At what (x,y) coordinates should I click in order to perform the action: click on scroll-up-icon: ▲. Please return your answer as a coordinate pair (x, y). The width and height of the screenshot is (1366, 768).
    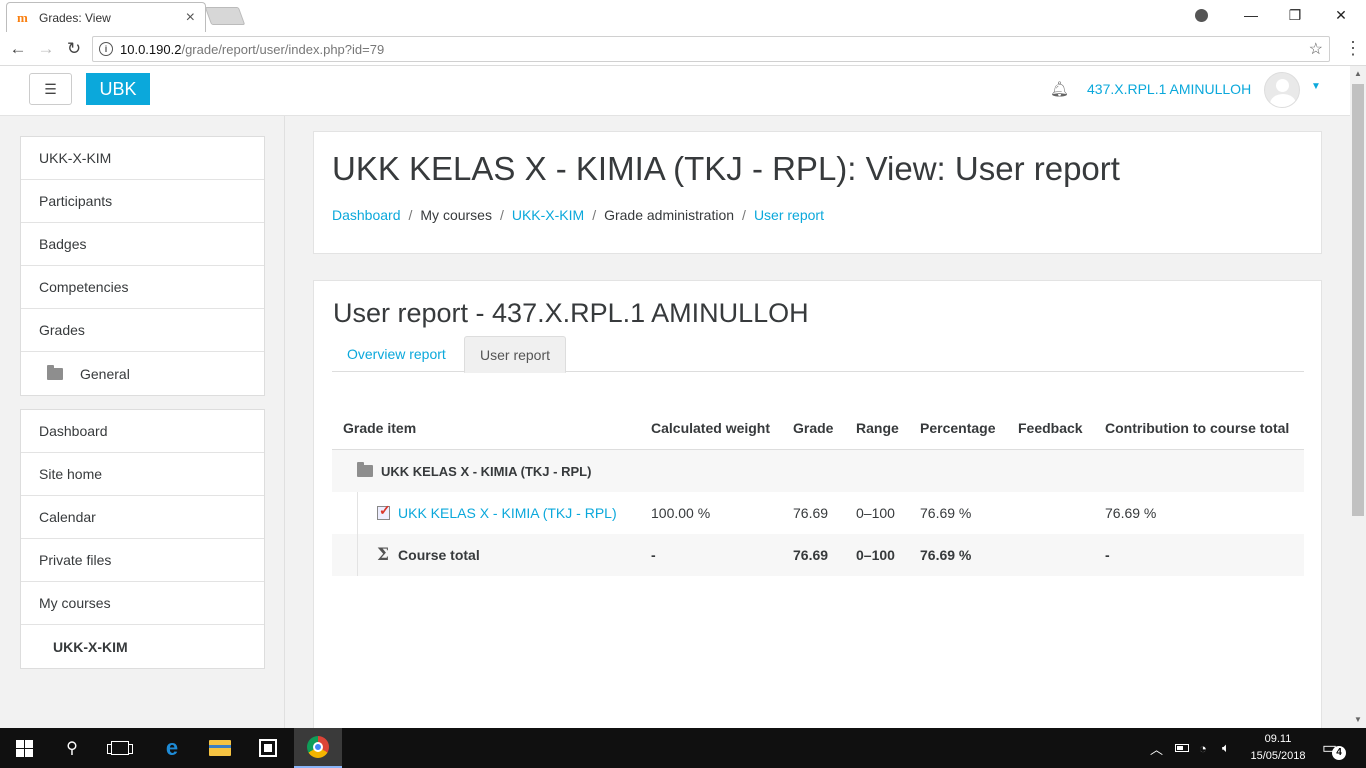
    Looking at the image, I should click on (1358, 74).